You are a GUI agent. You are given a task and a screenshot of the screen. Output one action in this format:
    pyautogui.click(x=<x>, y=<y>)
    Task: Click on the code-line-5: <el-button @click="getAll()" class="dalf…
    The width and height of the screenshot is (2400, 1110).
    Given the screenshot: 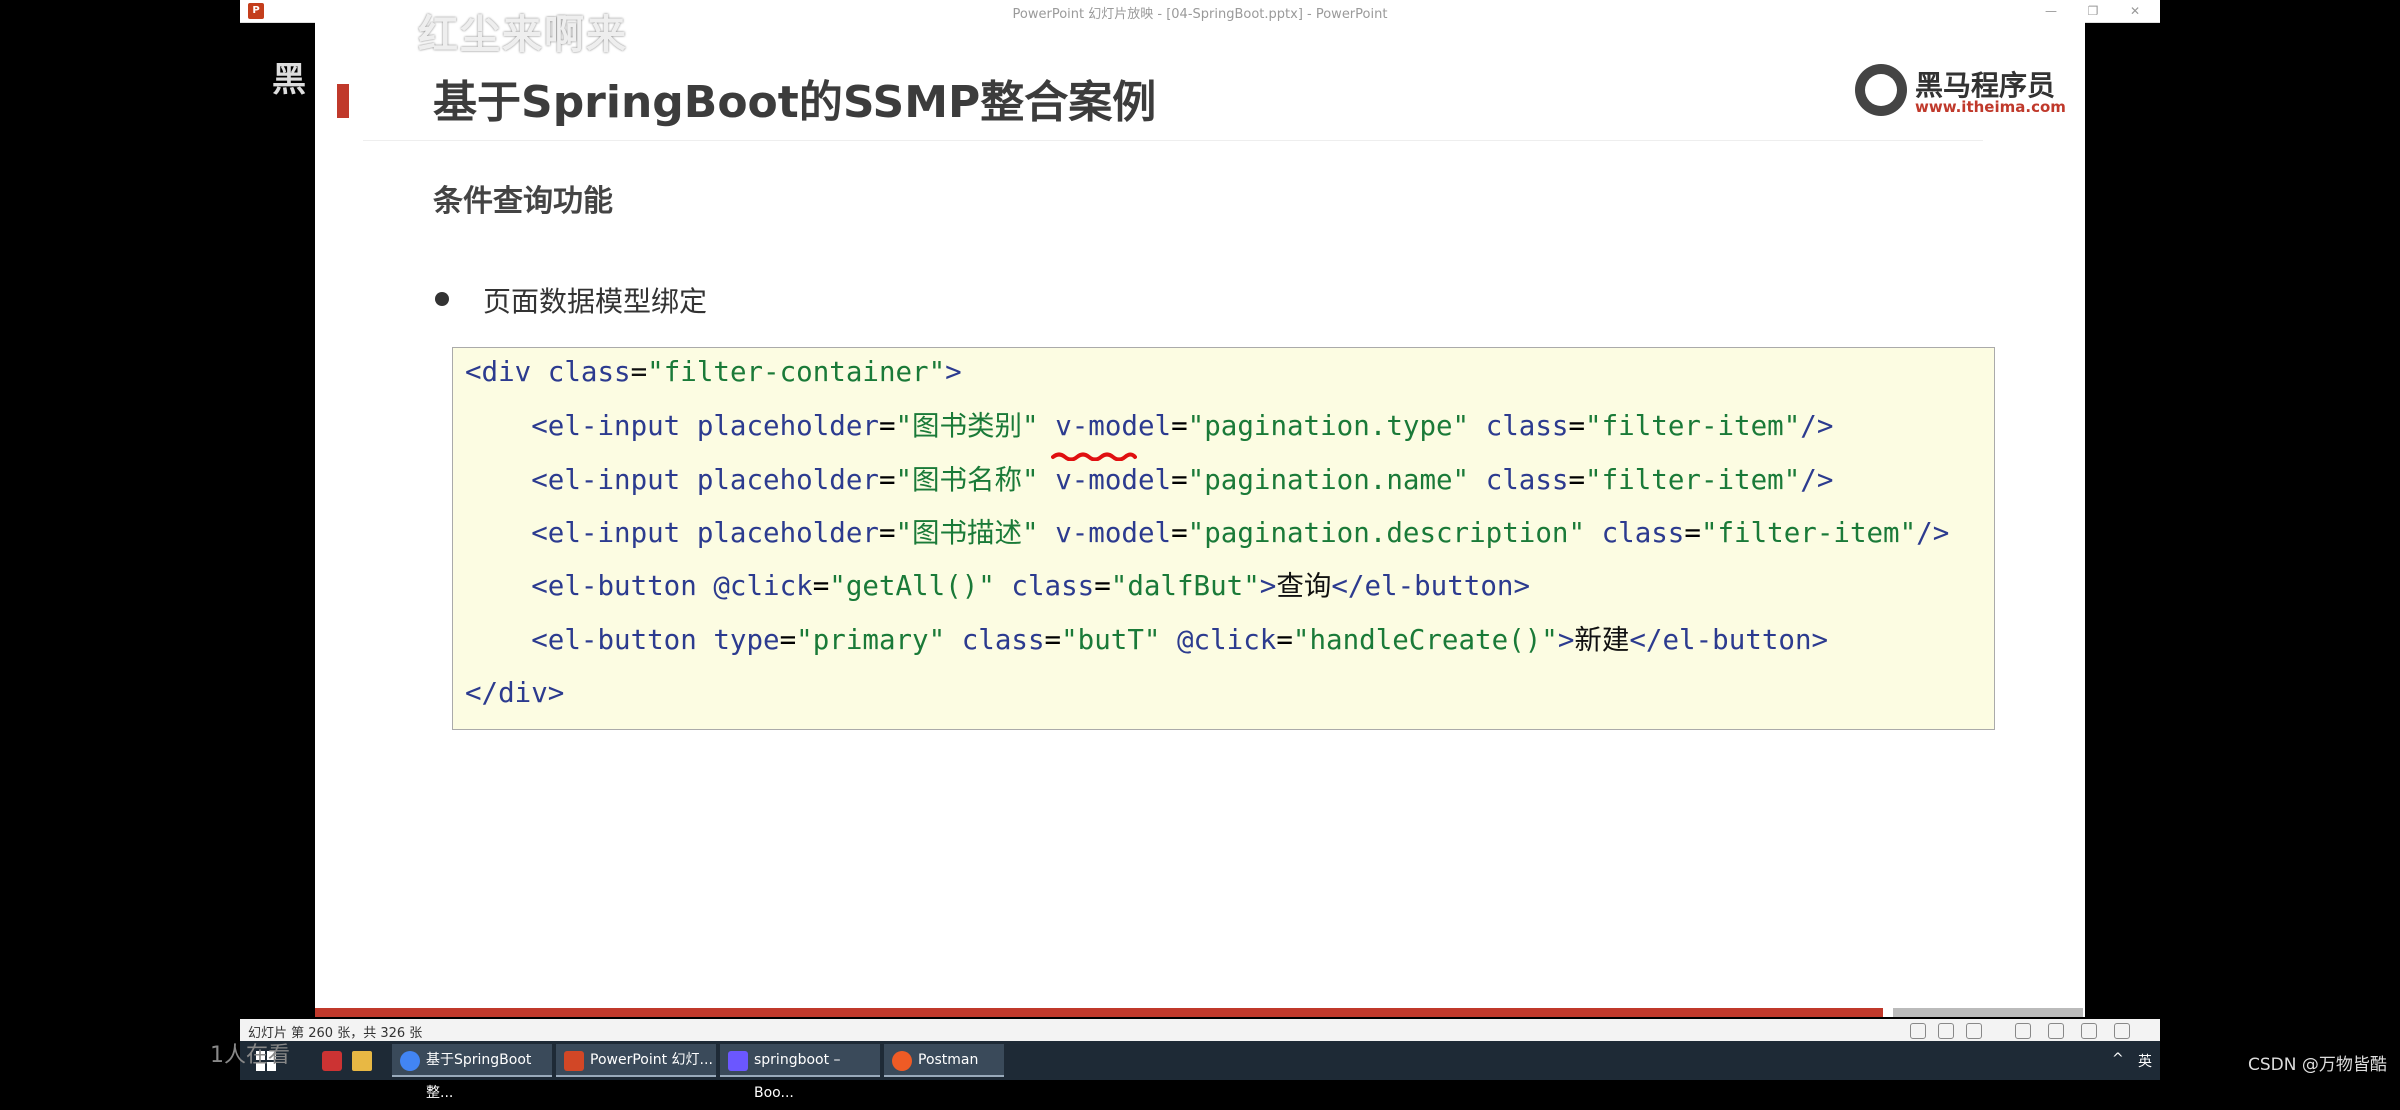 What is the action you would take?
    pyautogui.click(x=1031, y=586)
    